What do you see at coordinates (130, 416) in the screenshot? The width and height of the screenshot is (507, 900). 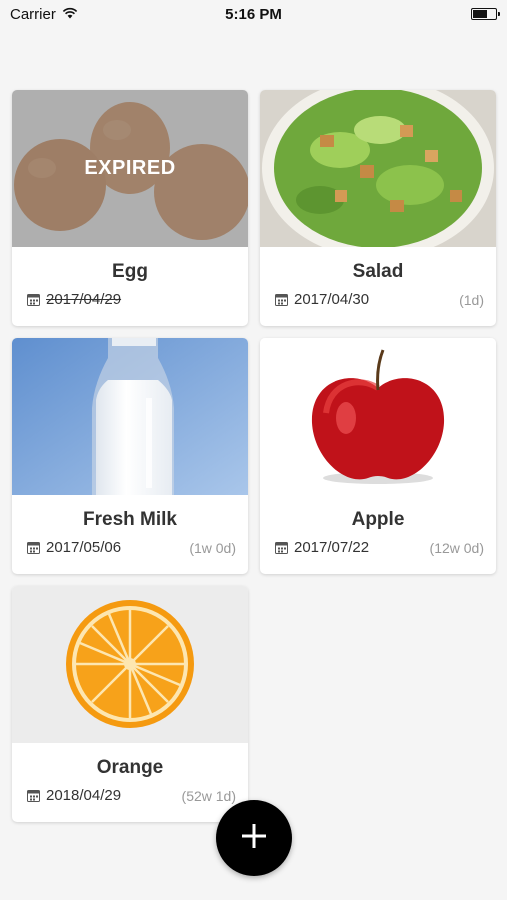 I see `milk-bottle-photo` at bounding box center [130, 416].